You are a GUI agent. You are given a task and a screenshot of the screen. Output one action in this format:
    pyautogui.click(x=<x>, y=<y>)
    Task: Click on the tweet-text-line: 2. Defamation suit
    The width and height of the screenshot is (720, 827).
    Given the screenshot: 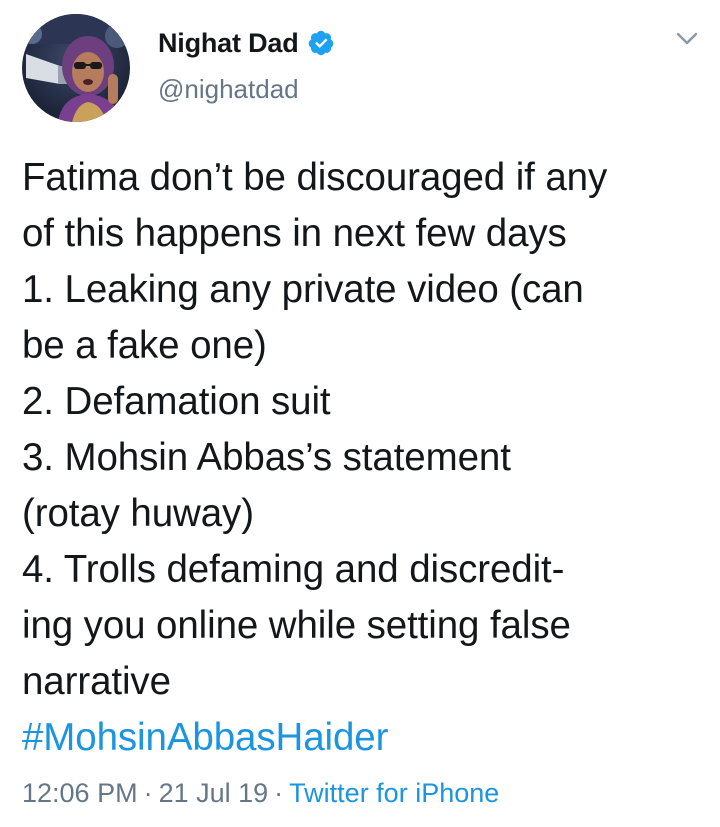 What is the action you would take?
    pyautogui.click(x=176, y=401)
    